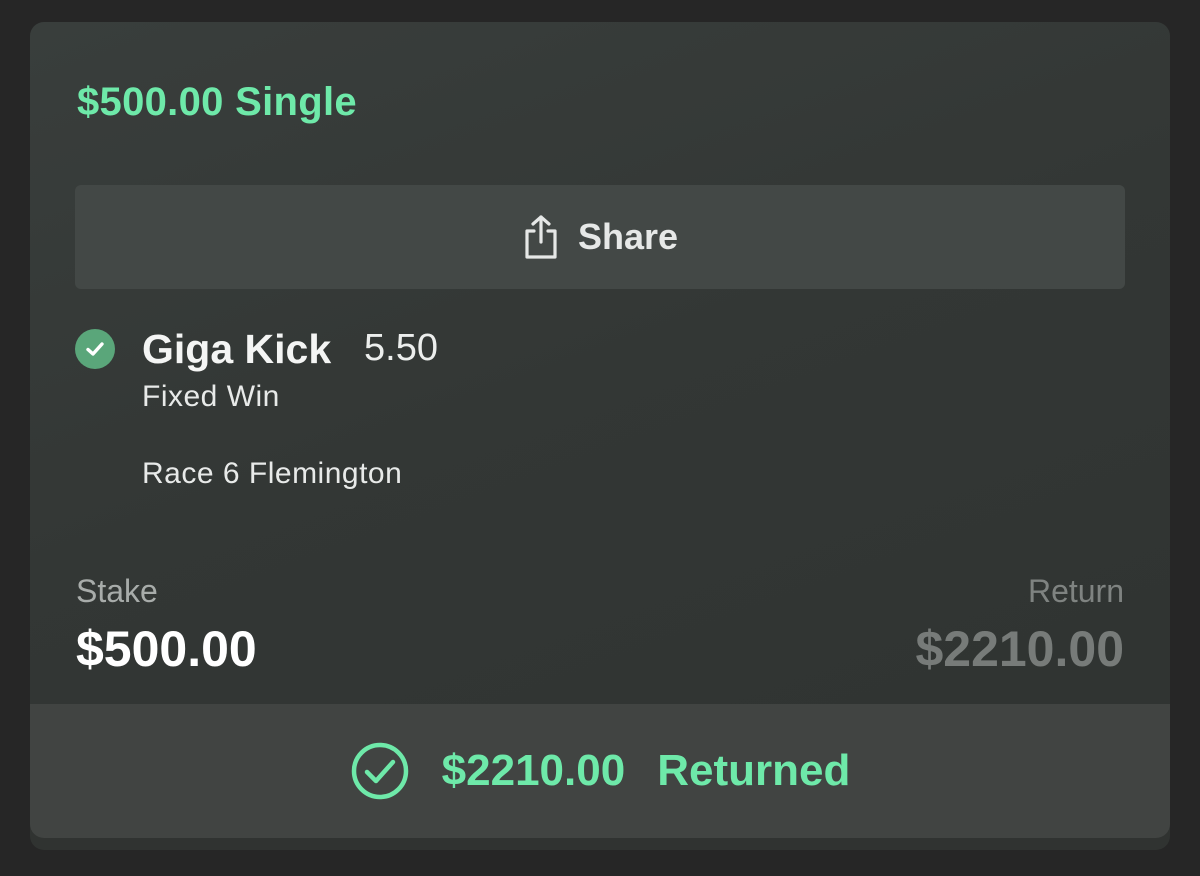 The height and width of the screenshot is (876, 1200). Describe the element at coordinates (1075, 591) in the screenshot. I see `return-label: Return` at that location.